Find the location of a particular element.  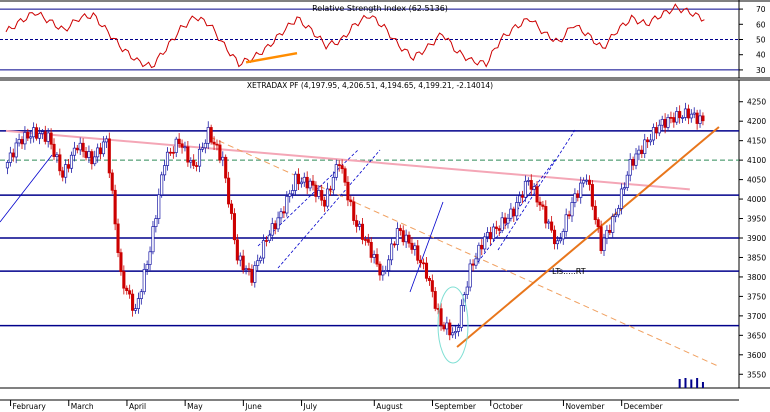

price-tick-label: 3950 is located at coordinates (756, 219).